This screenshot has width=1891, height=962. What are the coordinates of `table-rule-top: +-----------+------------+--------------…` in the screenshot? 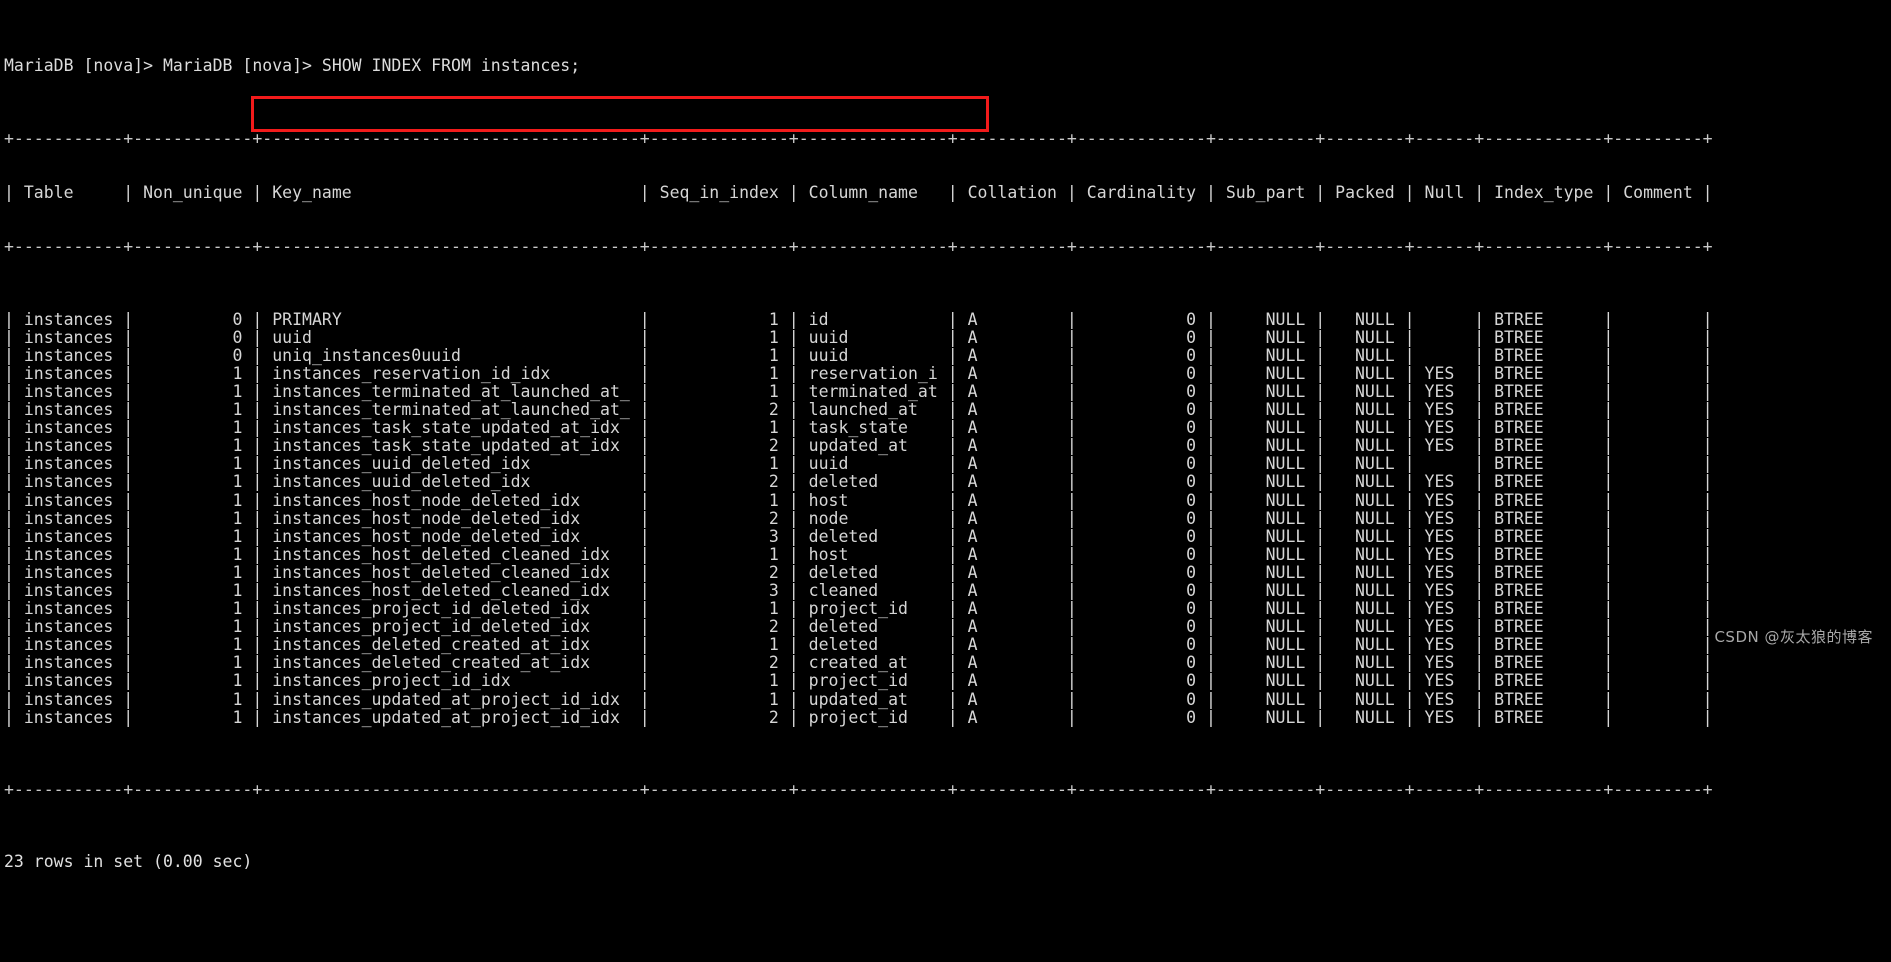 It's located at (858, 138).